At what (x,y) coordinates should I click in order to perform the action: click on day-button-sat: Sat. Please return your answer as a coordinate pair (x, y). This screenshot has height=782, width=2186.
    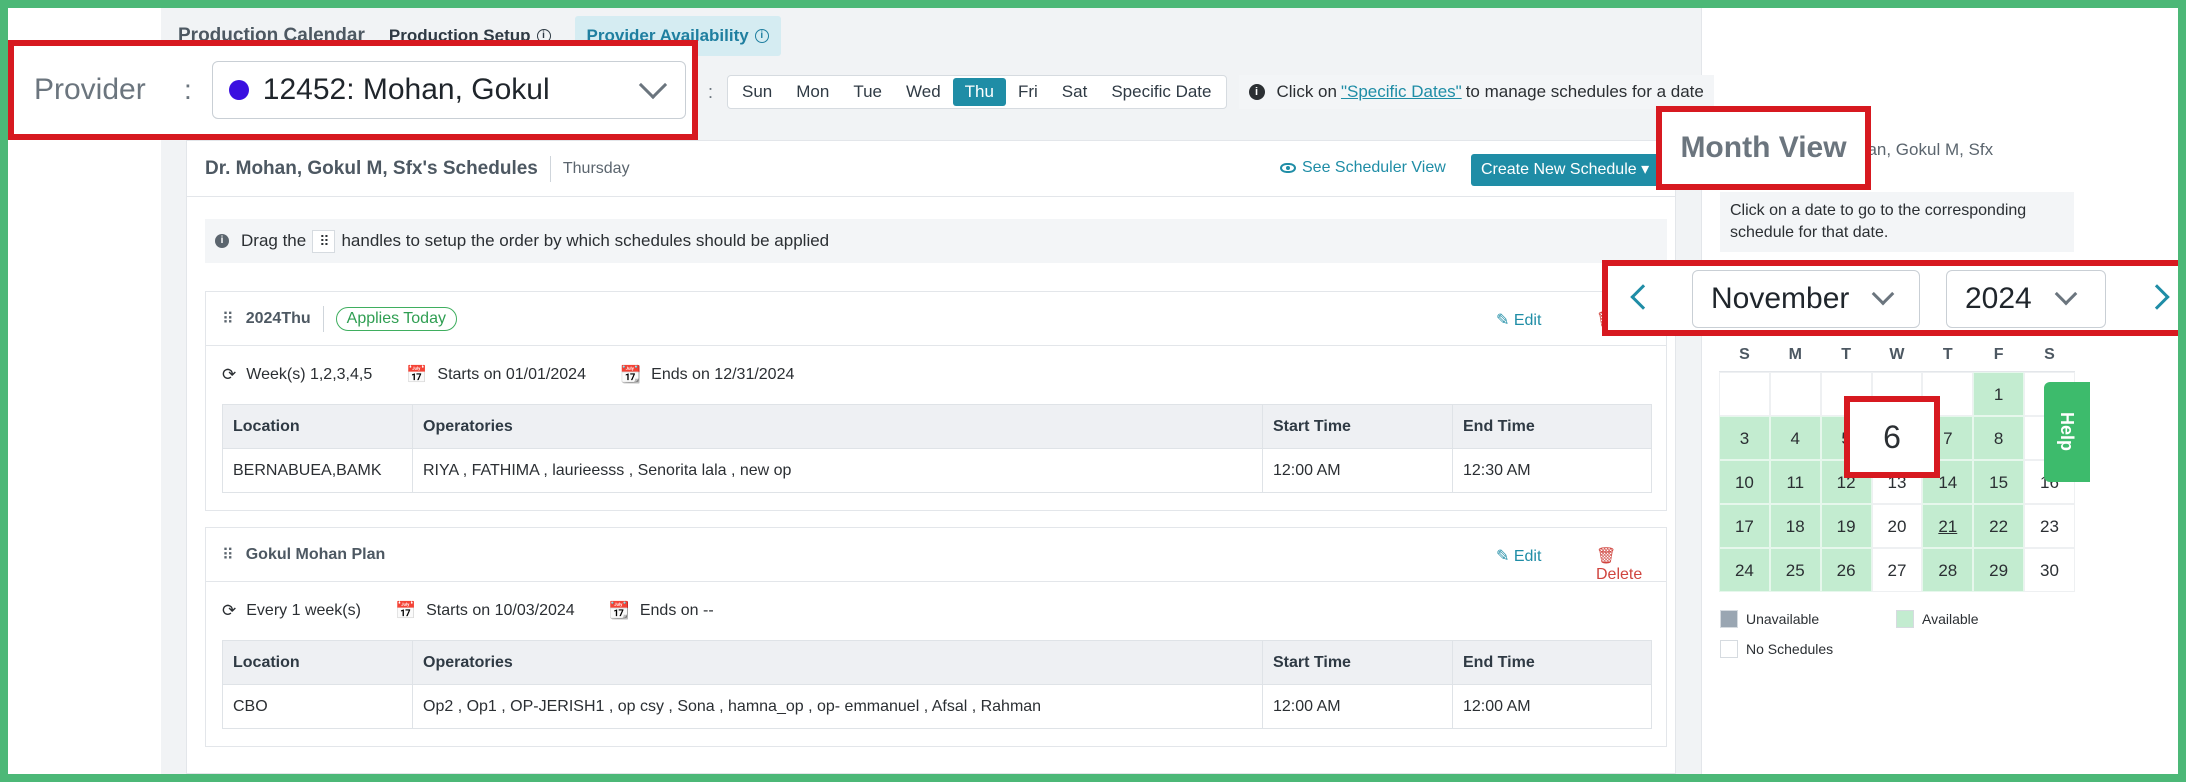
    Looking at the image, I should click on (1075, 92).